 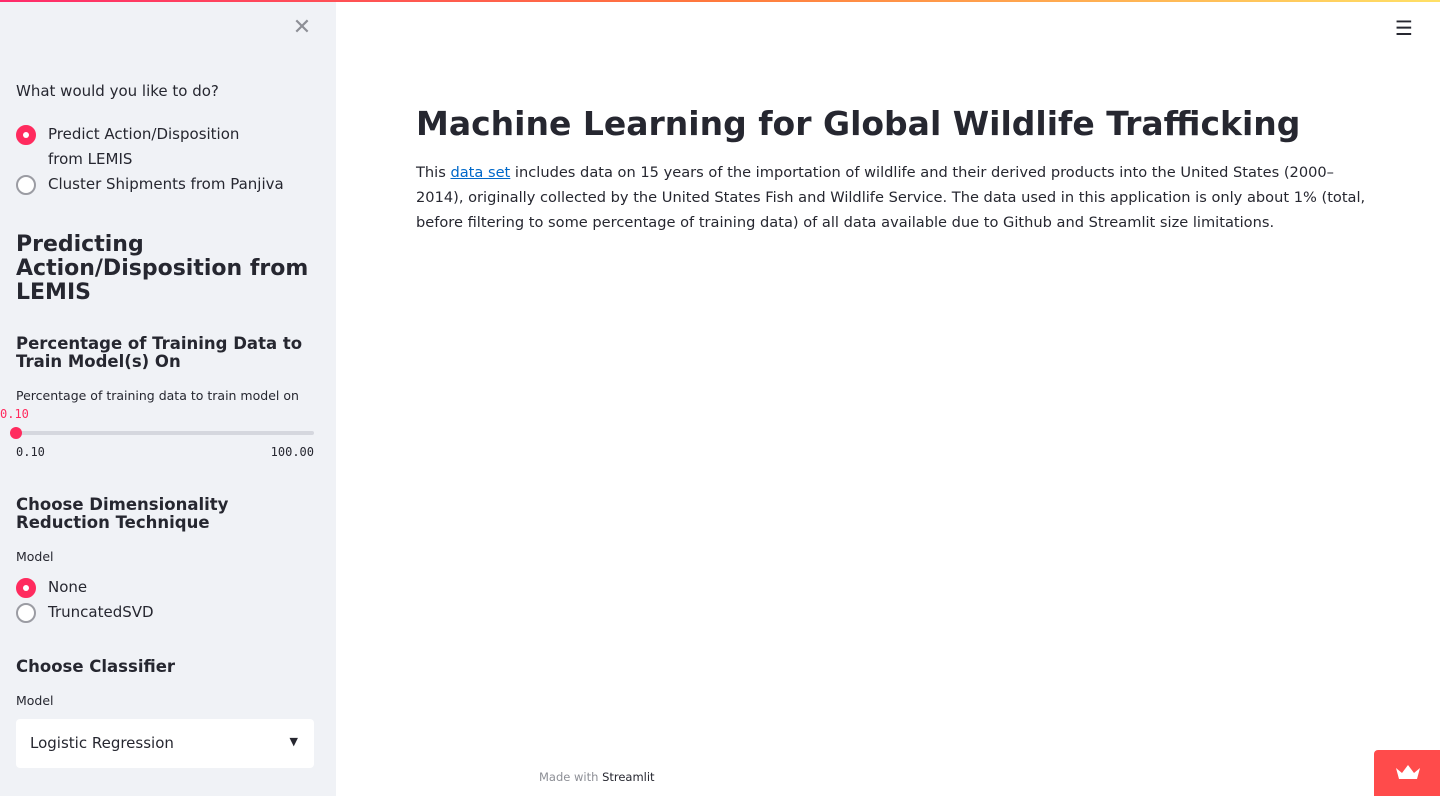 I want to click on training-slider-thumb, so click(x=16, y=433).